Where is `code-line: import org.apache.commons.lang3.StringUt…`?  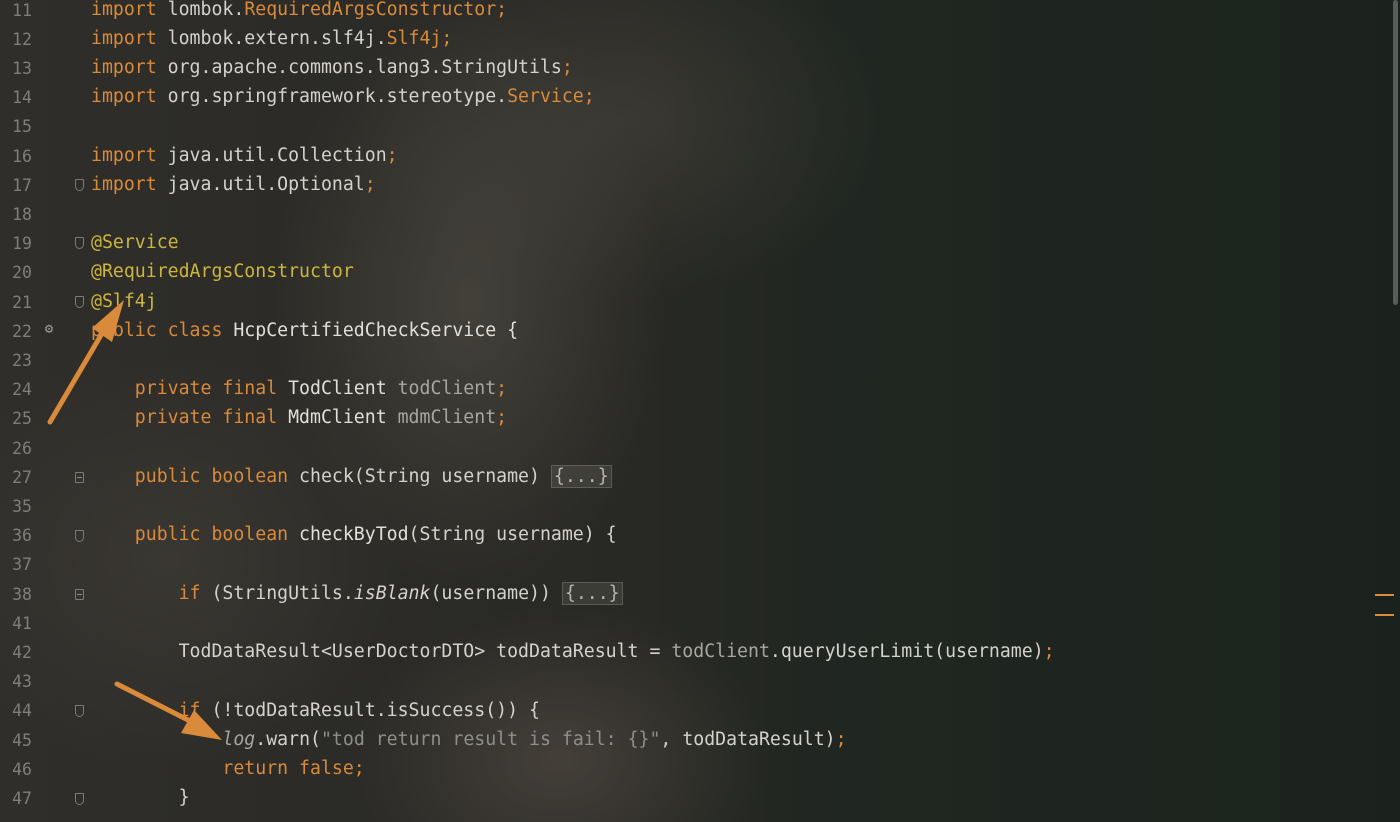
code-line: import org.apache.commons.lang3.StringUt… is located at coordinates (332, 67).